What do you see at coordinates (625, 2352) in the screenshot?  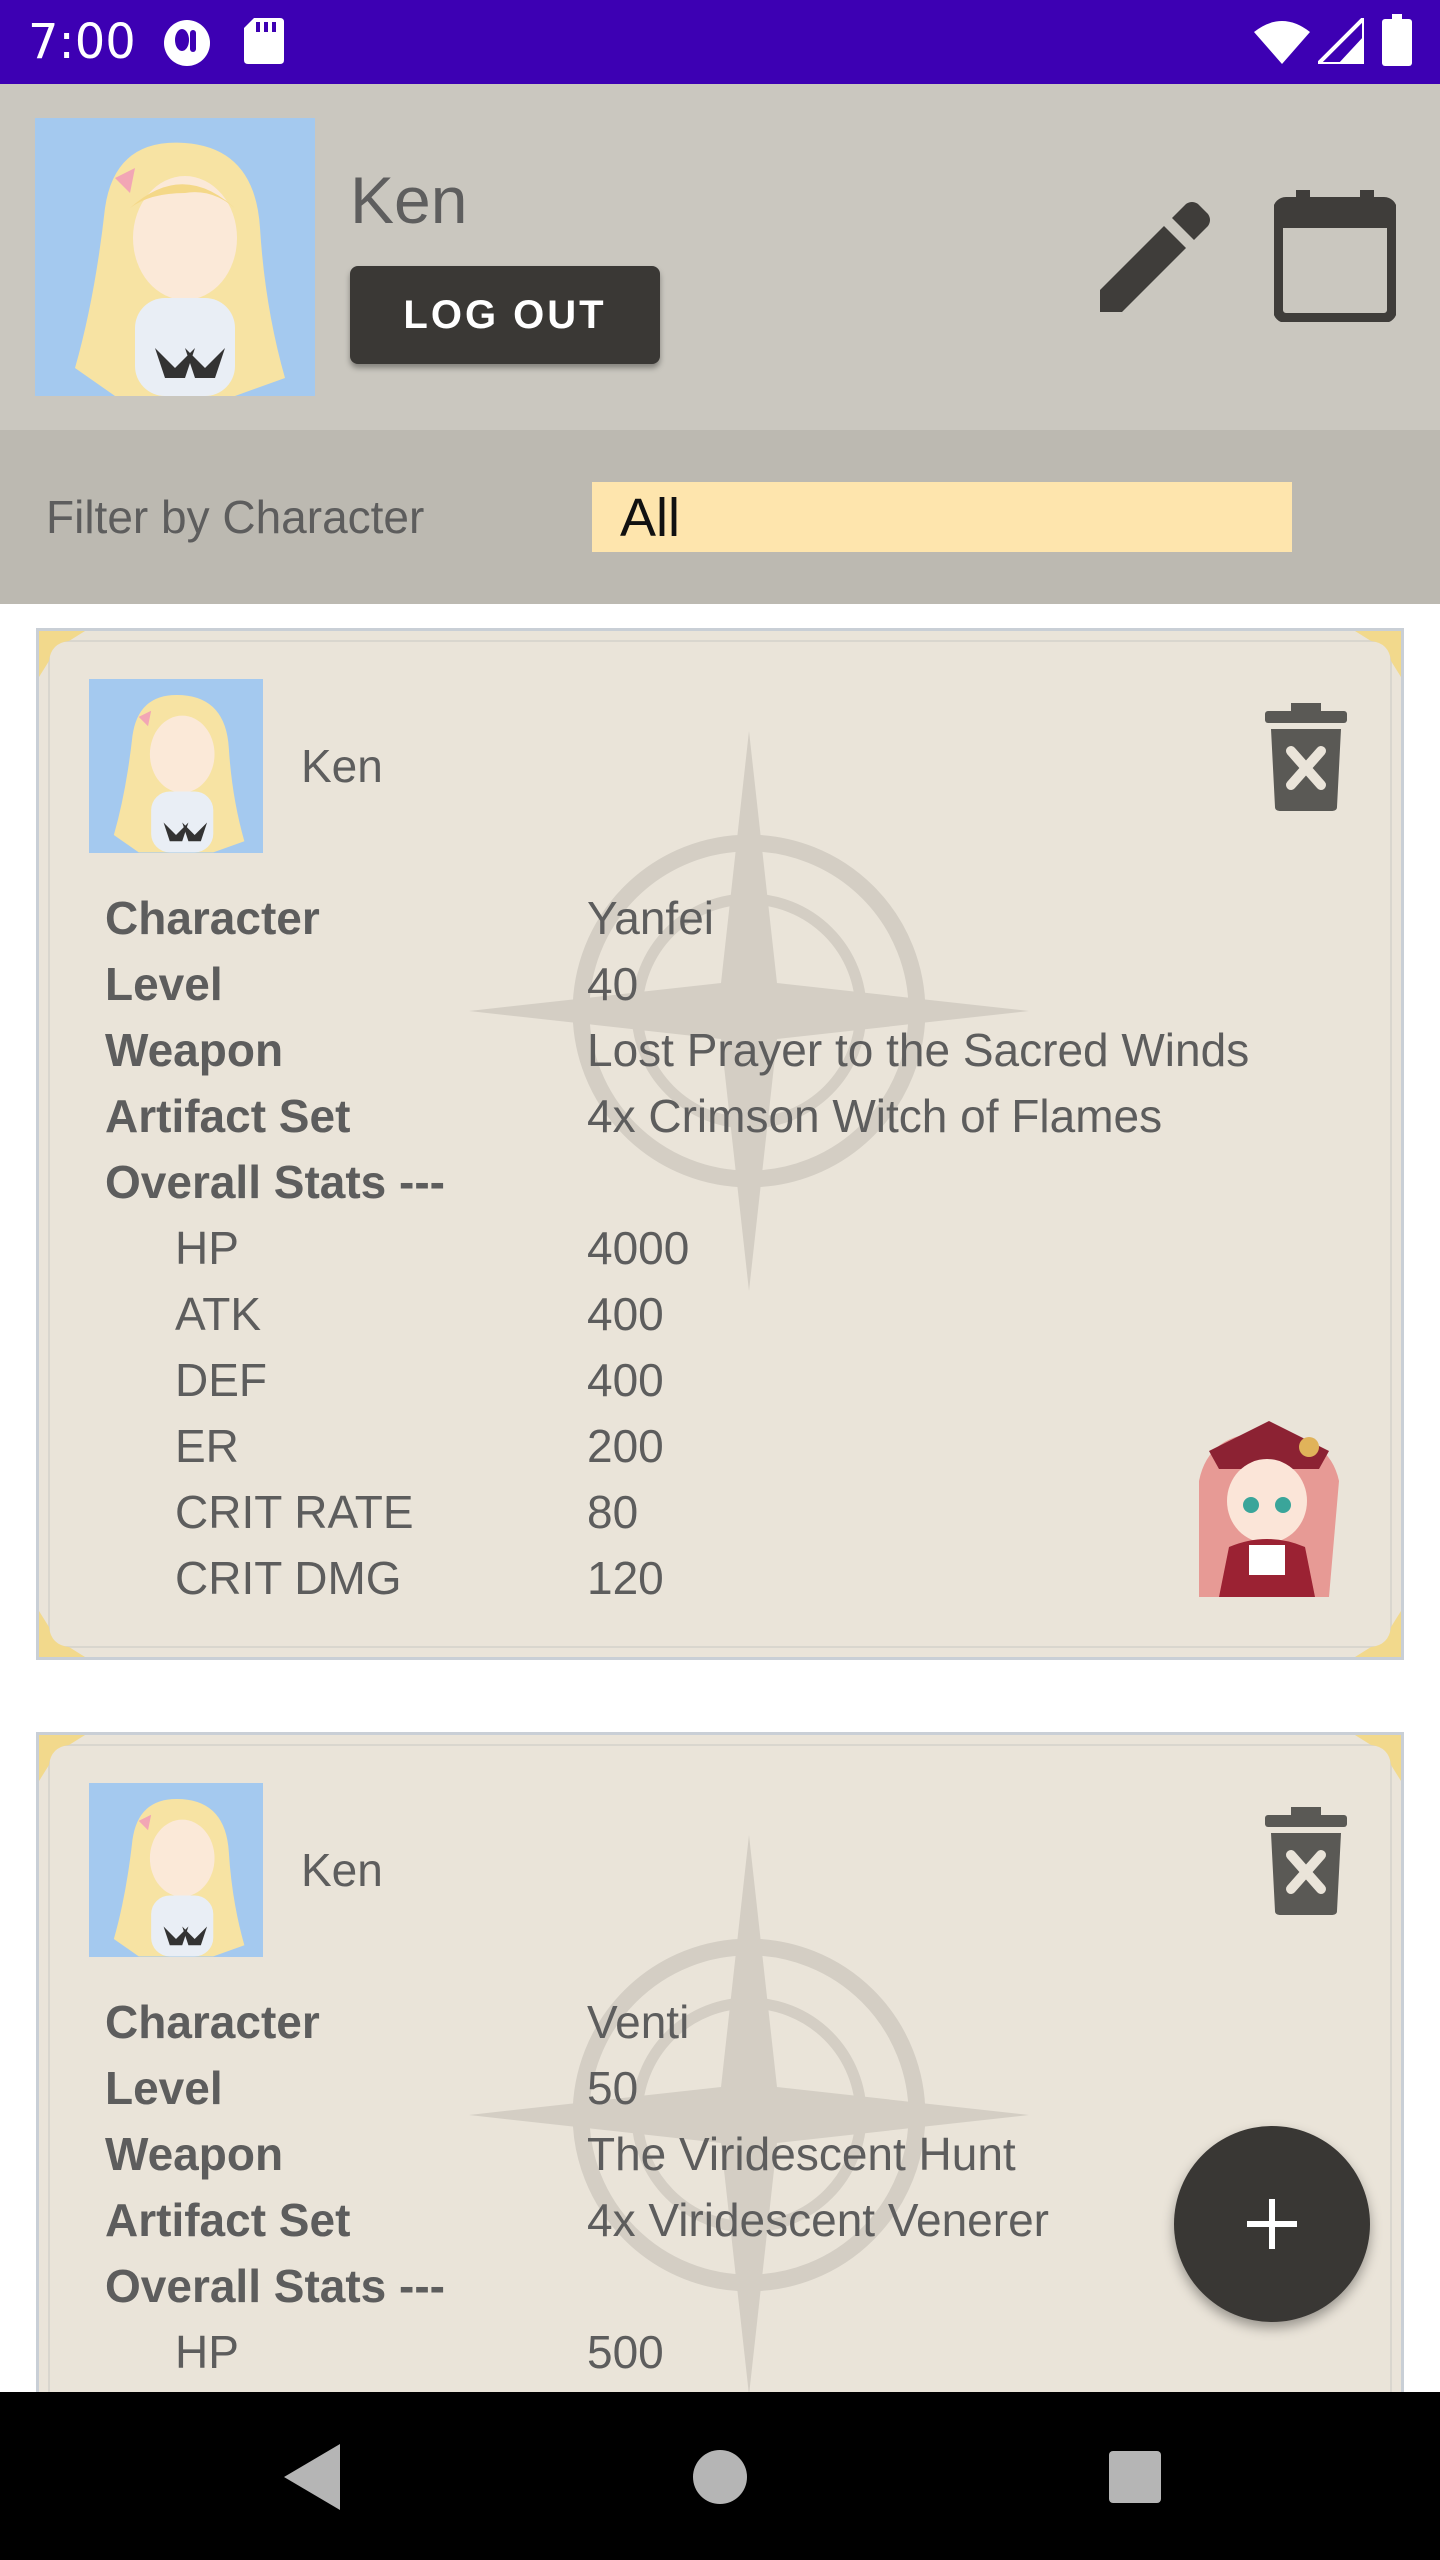 I see `stat-value: 500` at bounding box center [625, 2352].